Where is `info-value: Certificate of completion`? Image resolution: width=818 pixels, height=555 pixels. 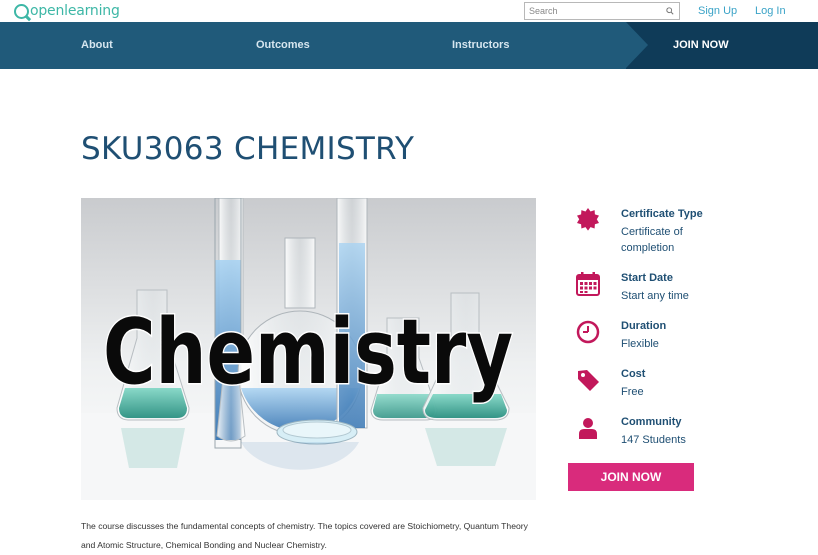 info-value: Certificate of completion is located at coordinates (652, 240).